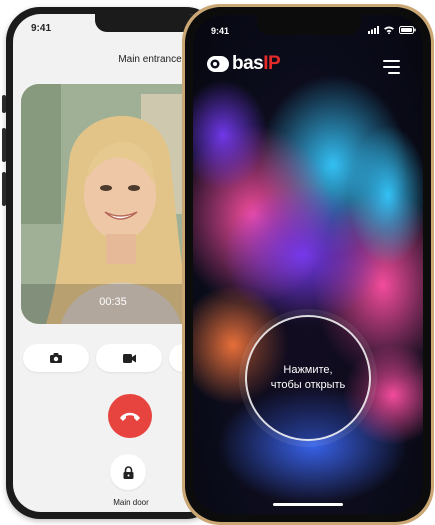 The image size is (435, 525). I want to click on video-icon, so click(129, 358).